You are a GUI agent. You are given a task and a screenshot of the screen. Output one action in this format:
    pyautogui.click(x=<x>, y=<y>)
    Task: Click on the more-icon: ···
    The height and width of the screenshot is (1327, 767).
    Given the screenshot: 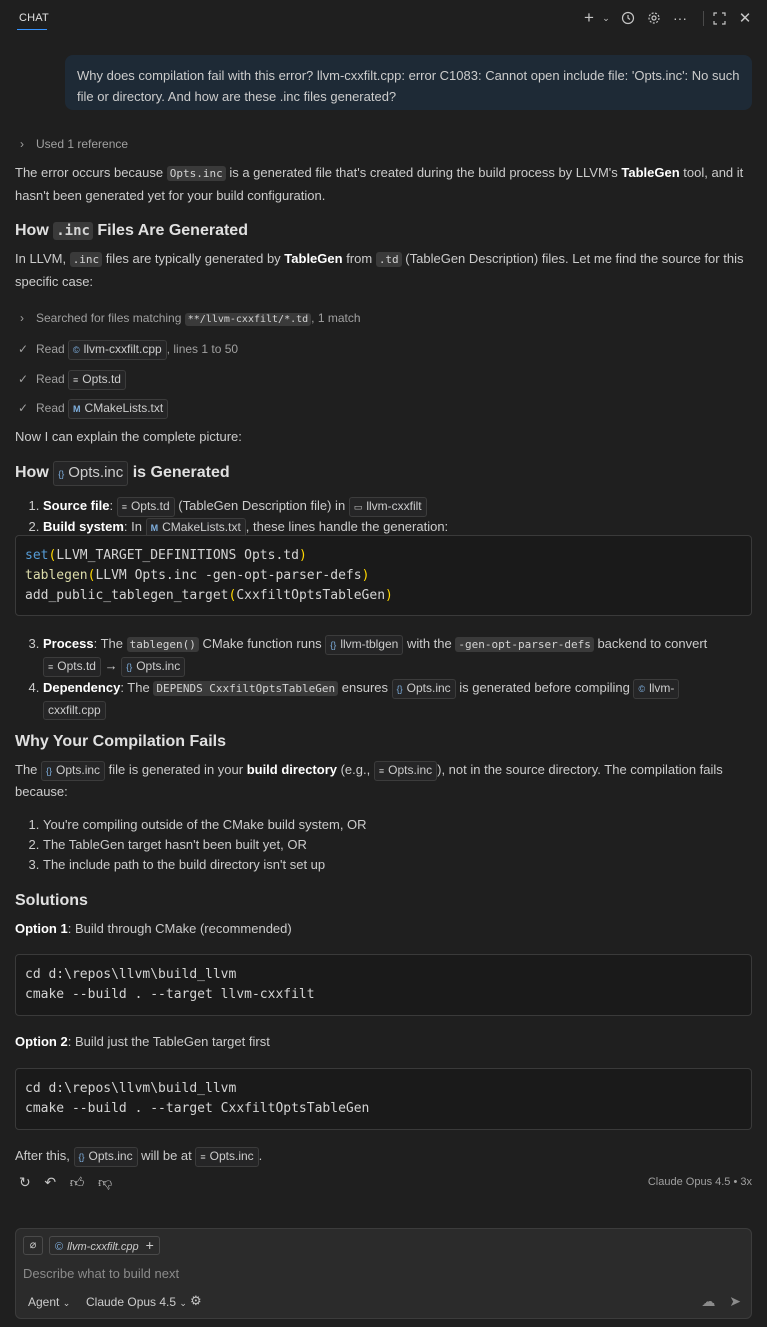 What is the action you would take?
    pyautogui.click(x=680, y=18)
    